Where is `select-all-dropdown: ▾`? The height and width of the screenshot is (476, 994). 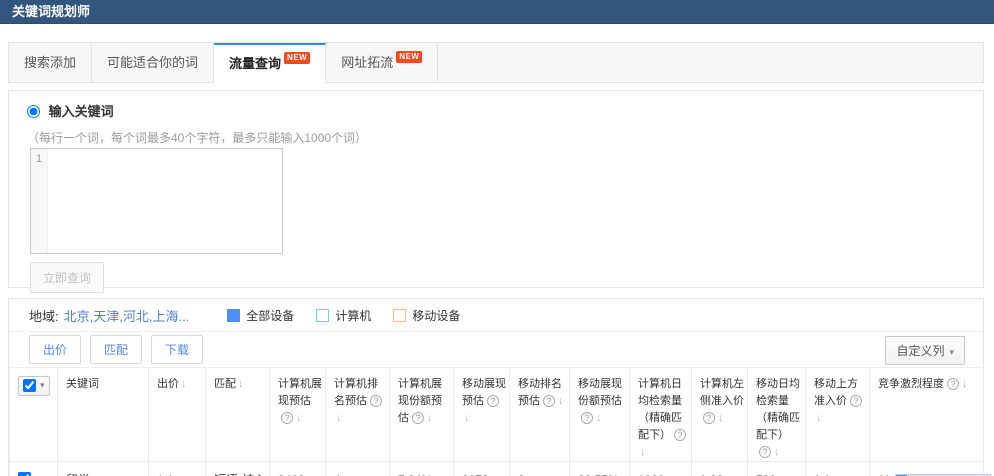
select-all-dropdown: ▾ is located at coordinates (34, 386).